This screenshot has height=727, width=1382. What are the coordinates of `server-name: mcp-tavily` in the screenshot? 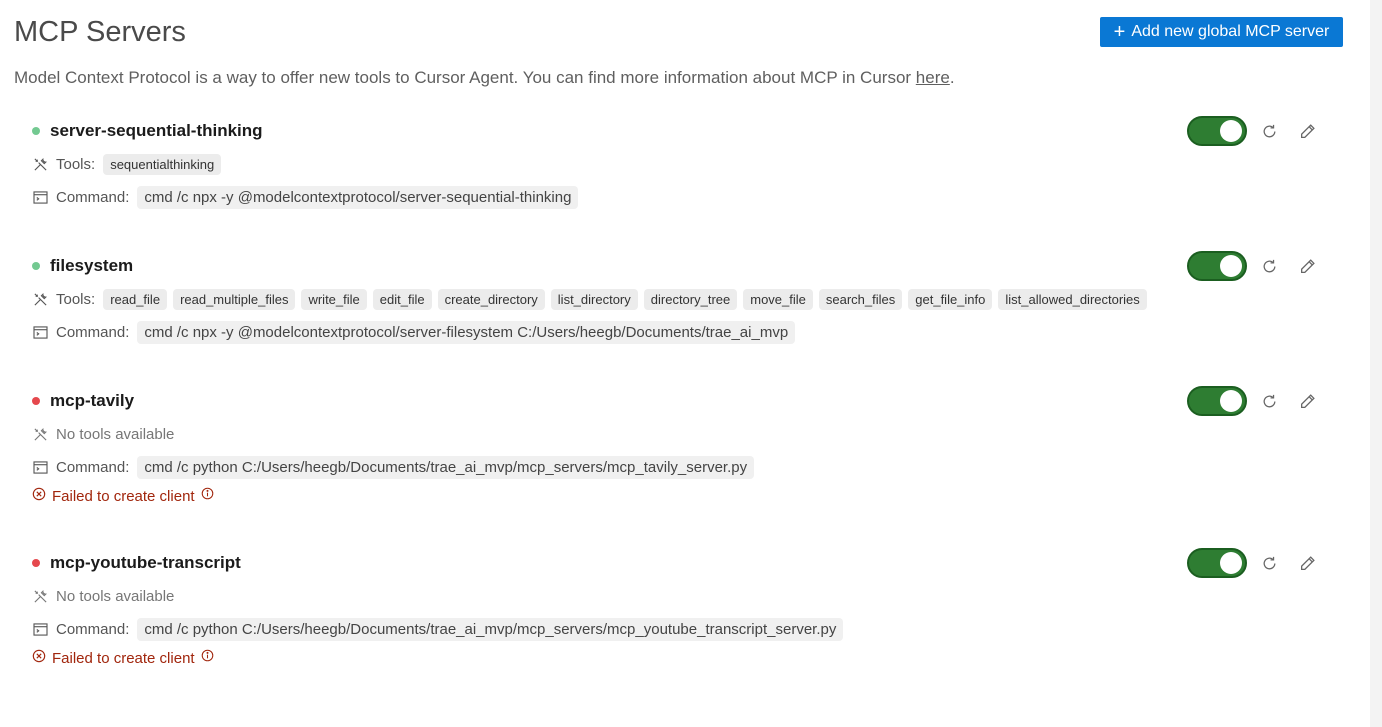 It's located at (92, 400).